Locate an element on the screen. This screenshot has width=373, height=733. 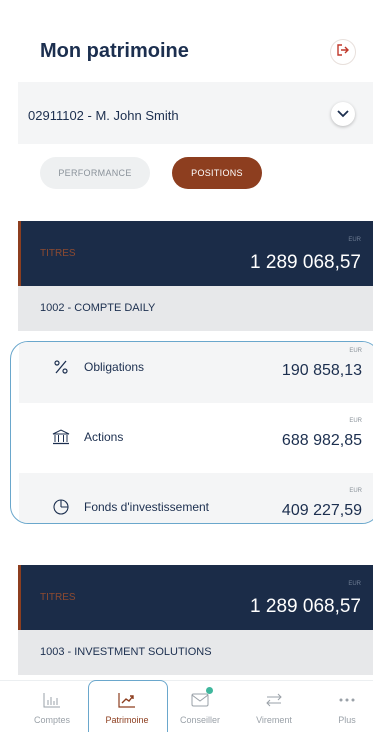
nav-virement: Virement is located at coordinates (274, 707).